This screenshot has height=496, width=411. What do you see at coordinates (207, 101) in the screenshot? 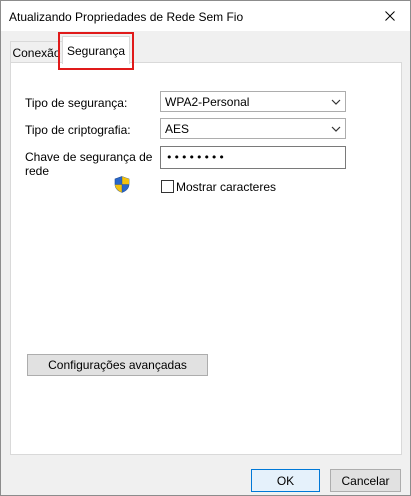
I see `security-type-value: WPA2-Personal` at bounding box center [207, 101].